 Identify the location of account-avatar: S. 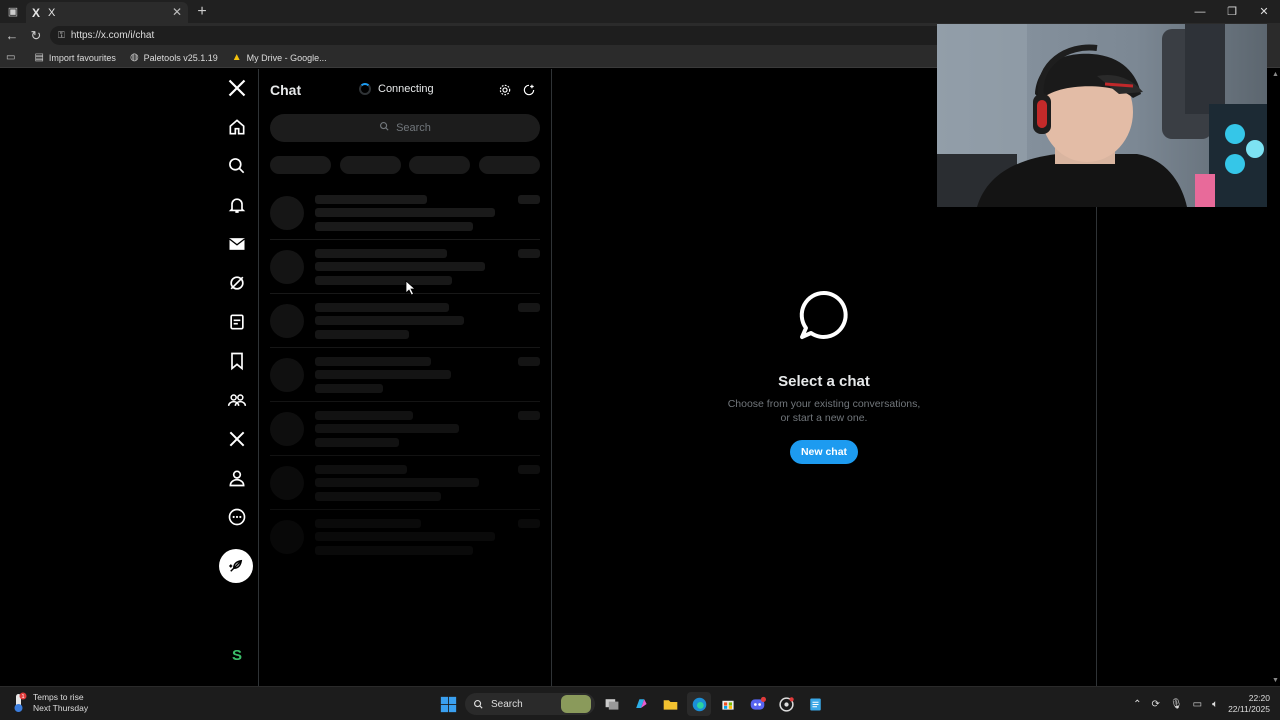
(237, 655).